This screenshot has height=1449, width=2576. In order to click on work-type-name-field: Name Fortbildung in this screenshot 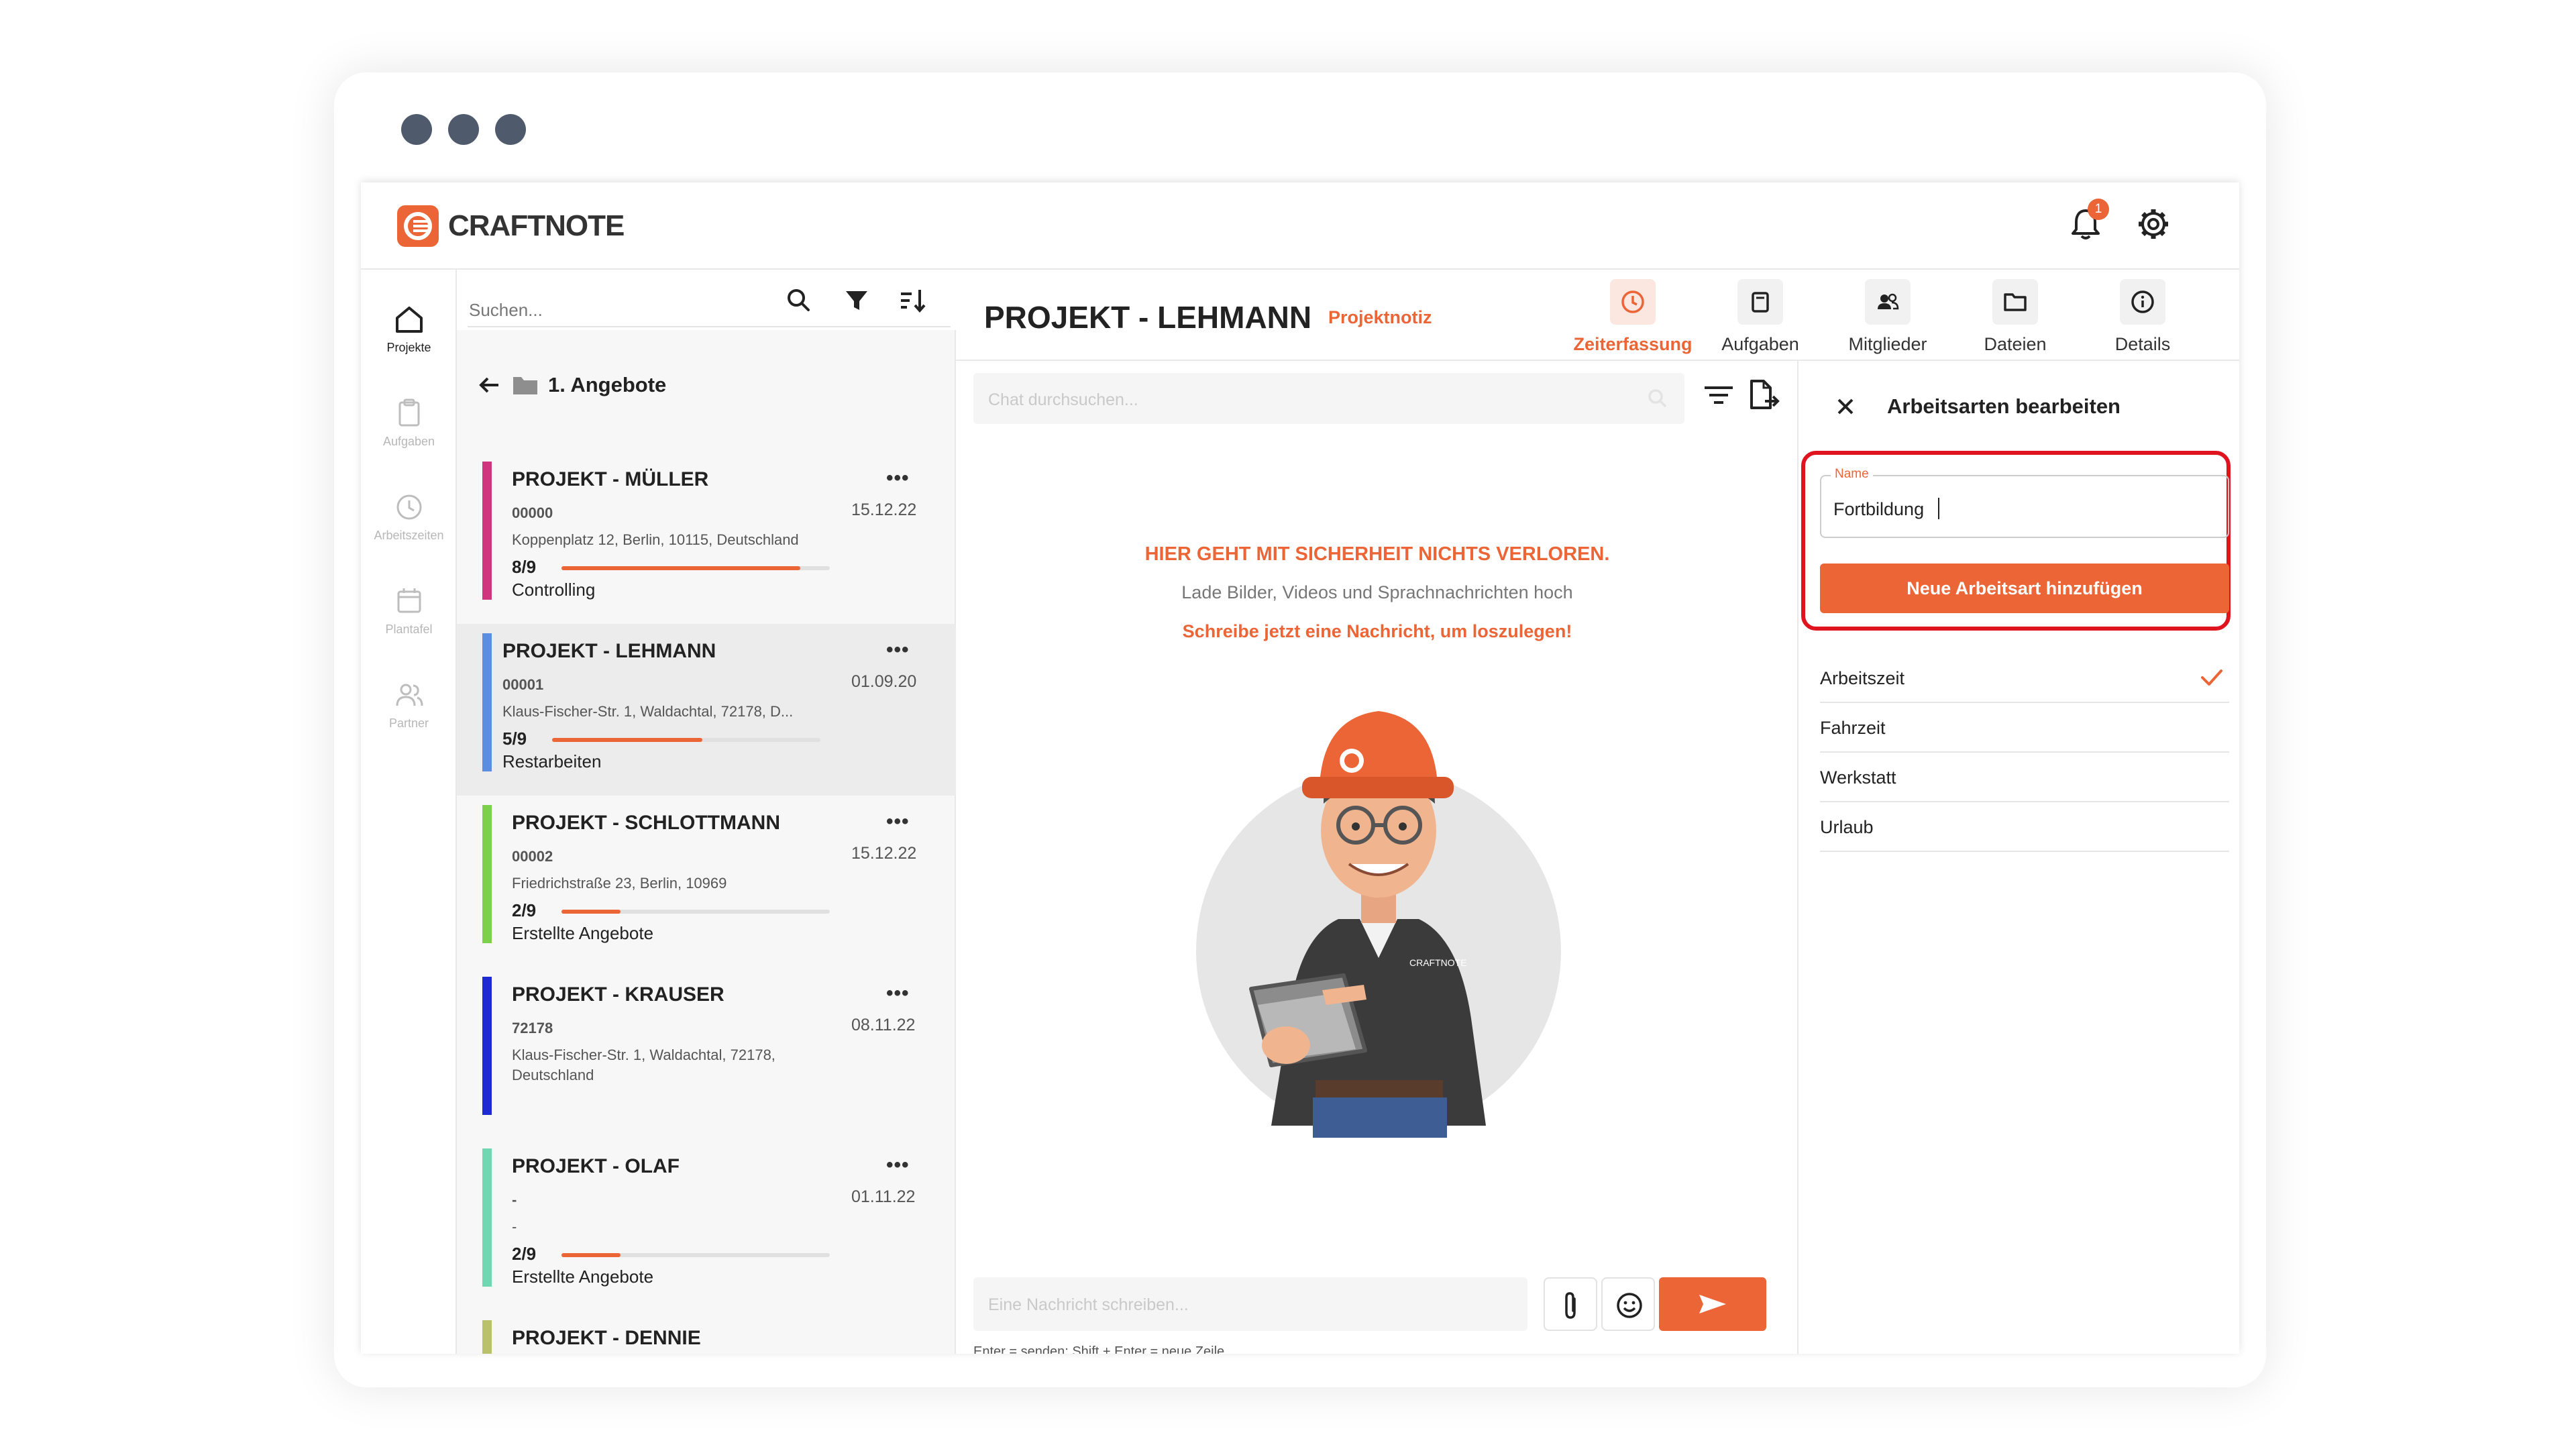, I will do `click(2024, 502)`.